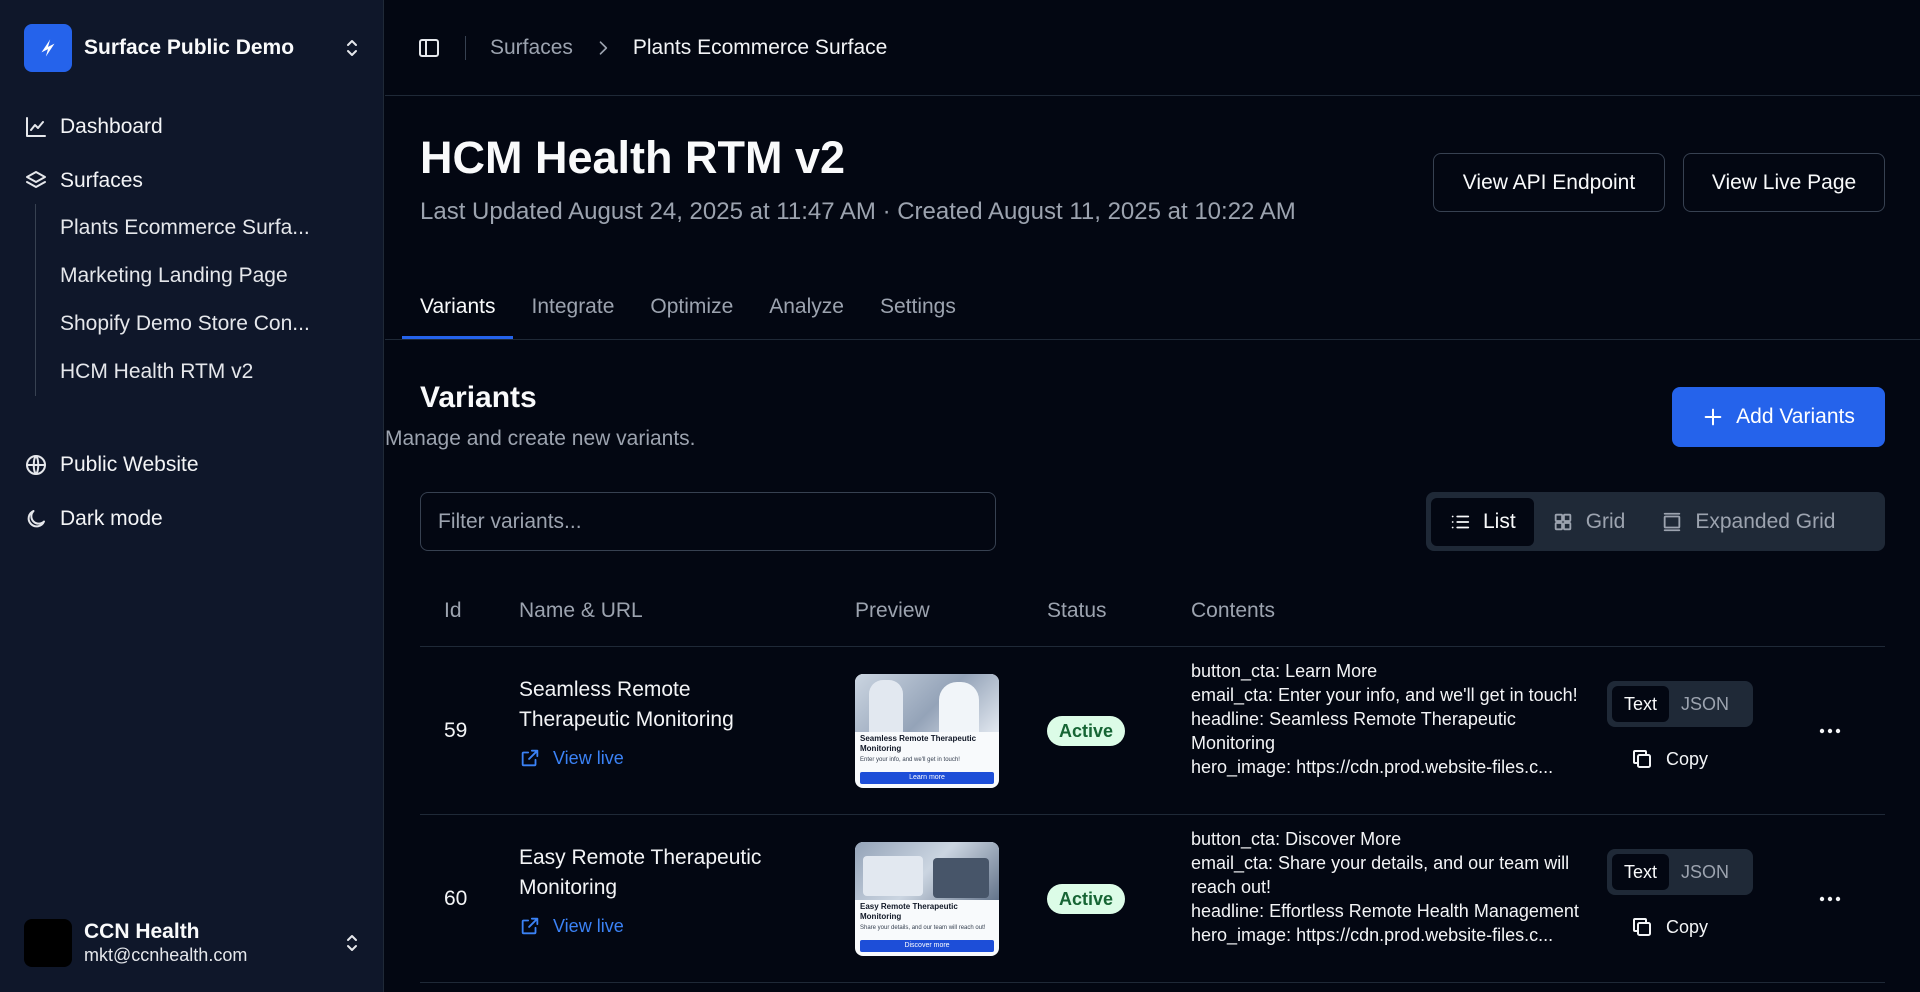 The width and height of the screenshot is (1920, 992). I want to click on topbar: Surfaces Plants Ecommerce Surface, so click(1152, 48).